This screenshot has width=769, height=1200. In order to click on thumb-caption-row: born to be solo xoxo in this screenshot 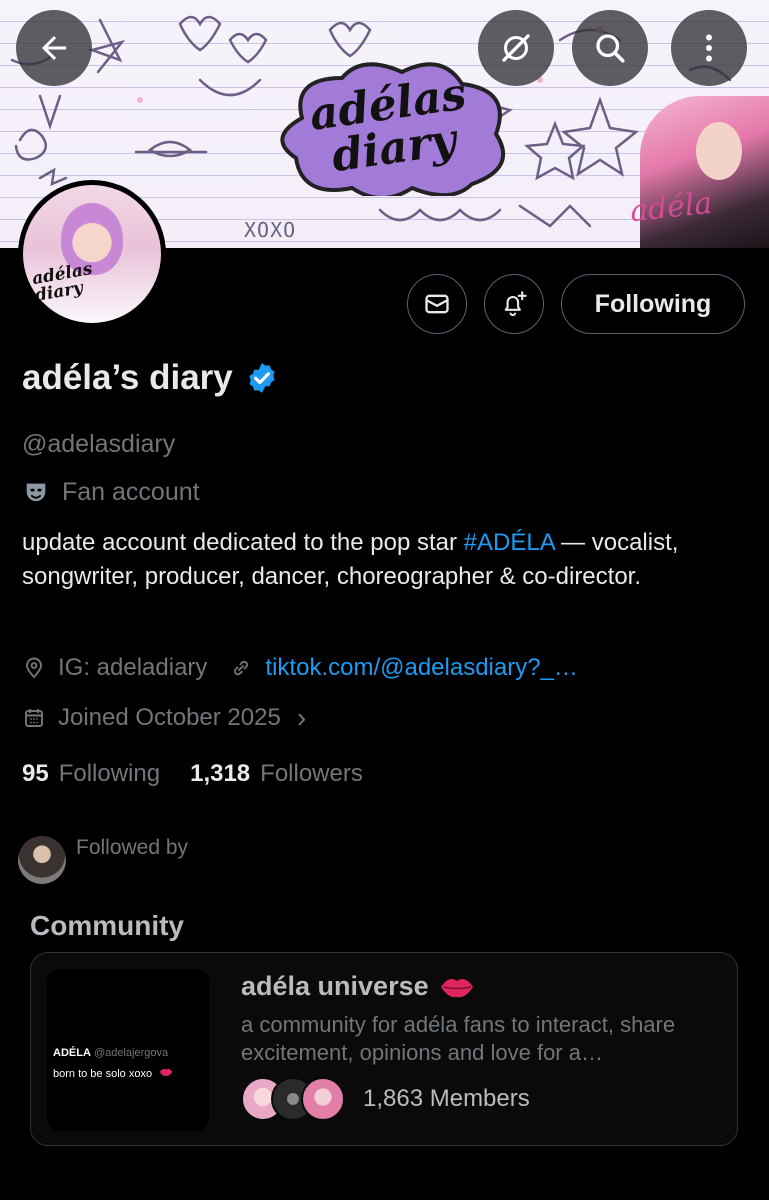, I will do `click(113, 1073)`.